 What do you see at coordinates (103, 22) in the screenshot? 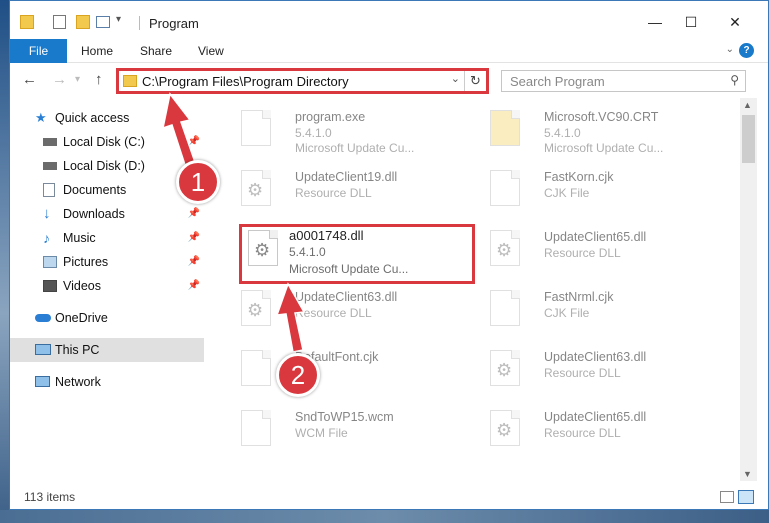
I see `view-options-icon` at bounding box center [103, 22].